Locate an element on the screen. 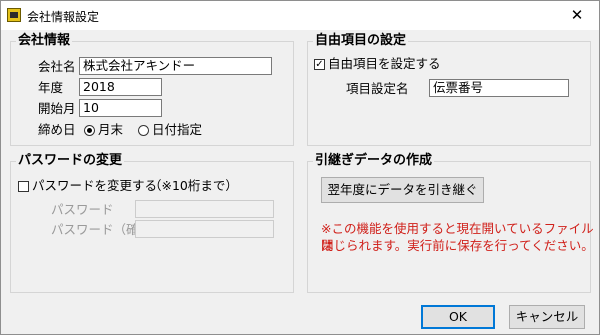  password-limit-note: （※10桁まで） is located at coordinates (193, 185).